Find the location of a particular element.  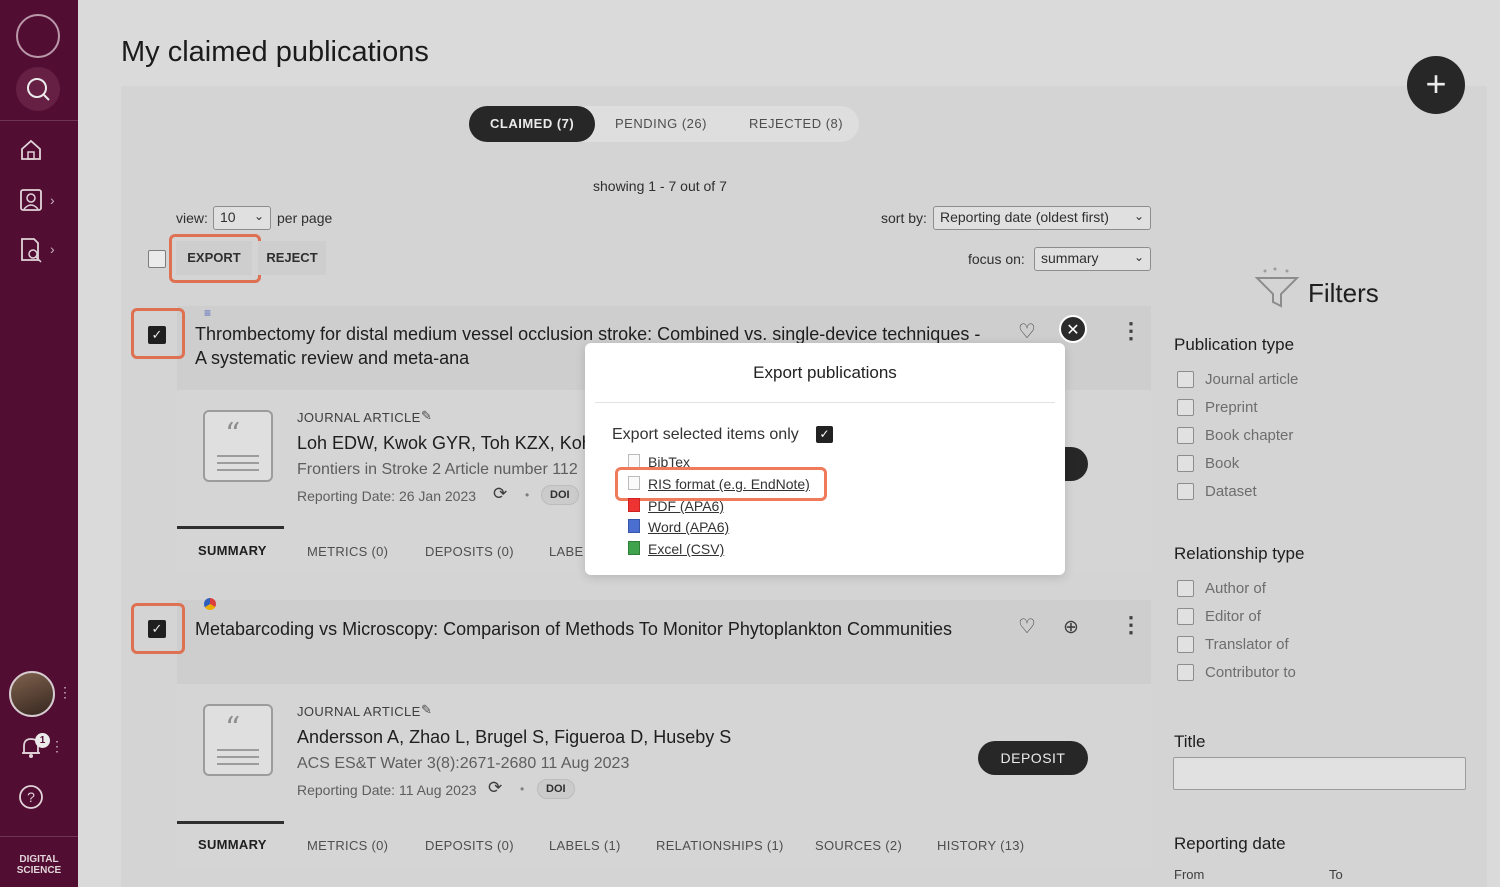

export-pdf-link: PDF (APA6) is located at coordinates (686, 506).